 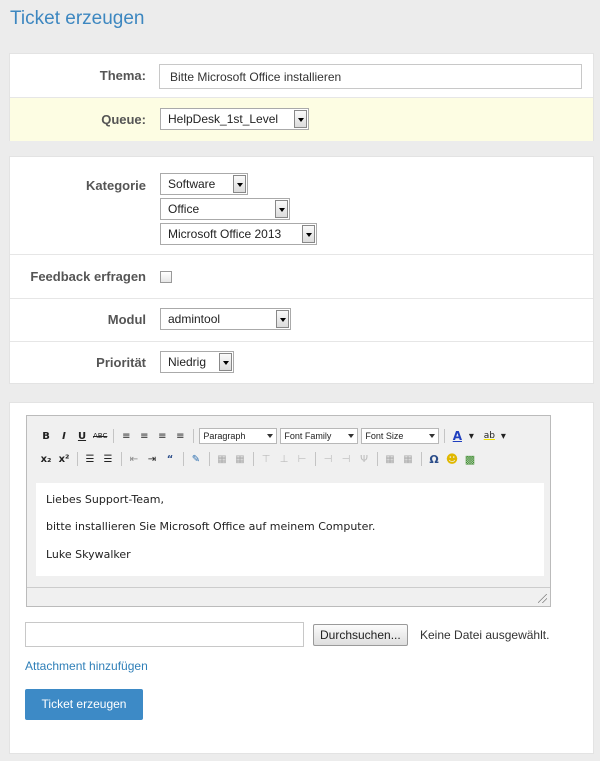 I want to click on no-file-text: Keine Datei ausgewählt., so click(x=485, y=635).